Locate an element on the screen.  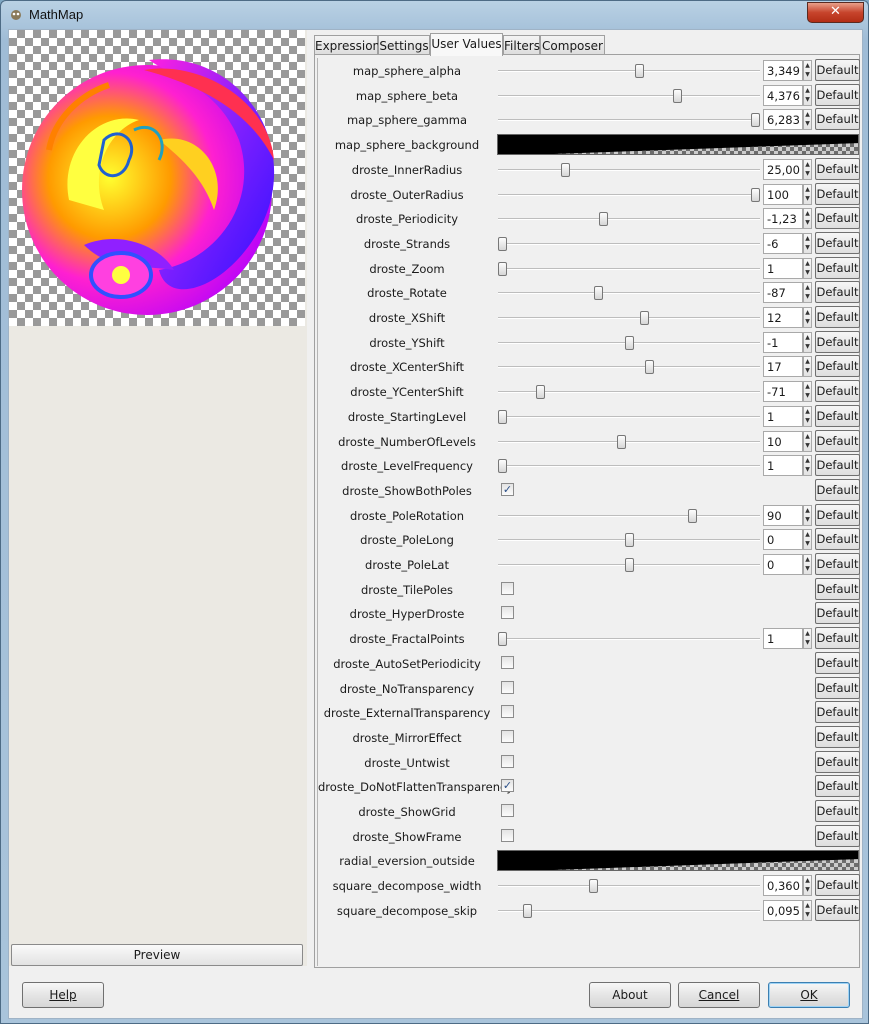
close-window-button: ✕ is located at coordinates (835, 12).